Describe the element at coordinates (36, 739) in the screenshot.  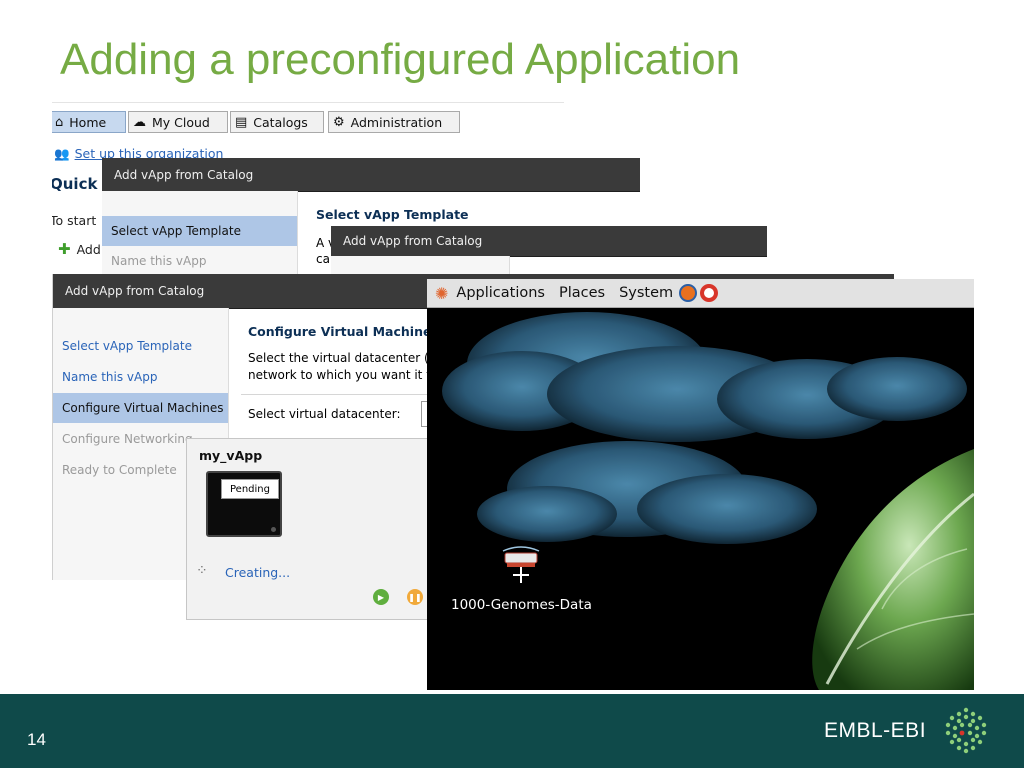
I see `page-number: 14` at that location.